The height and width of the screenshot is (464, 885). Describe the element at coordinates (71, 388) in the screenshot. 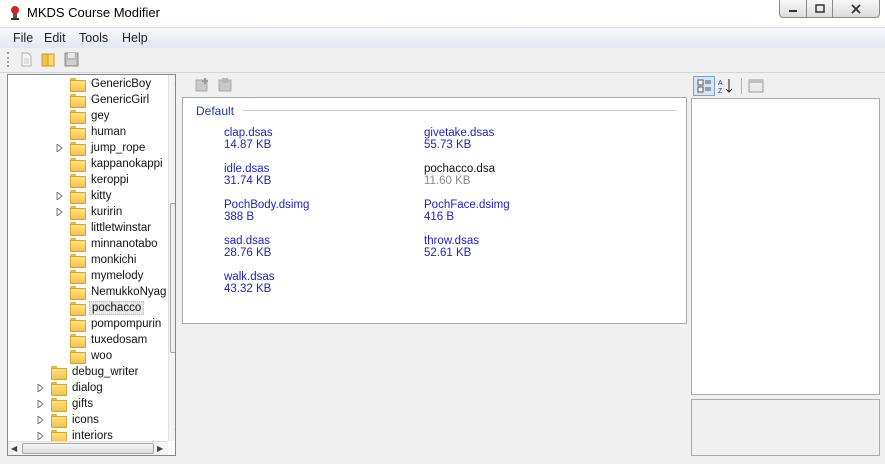

I see `tree-item: dialog` at that location.